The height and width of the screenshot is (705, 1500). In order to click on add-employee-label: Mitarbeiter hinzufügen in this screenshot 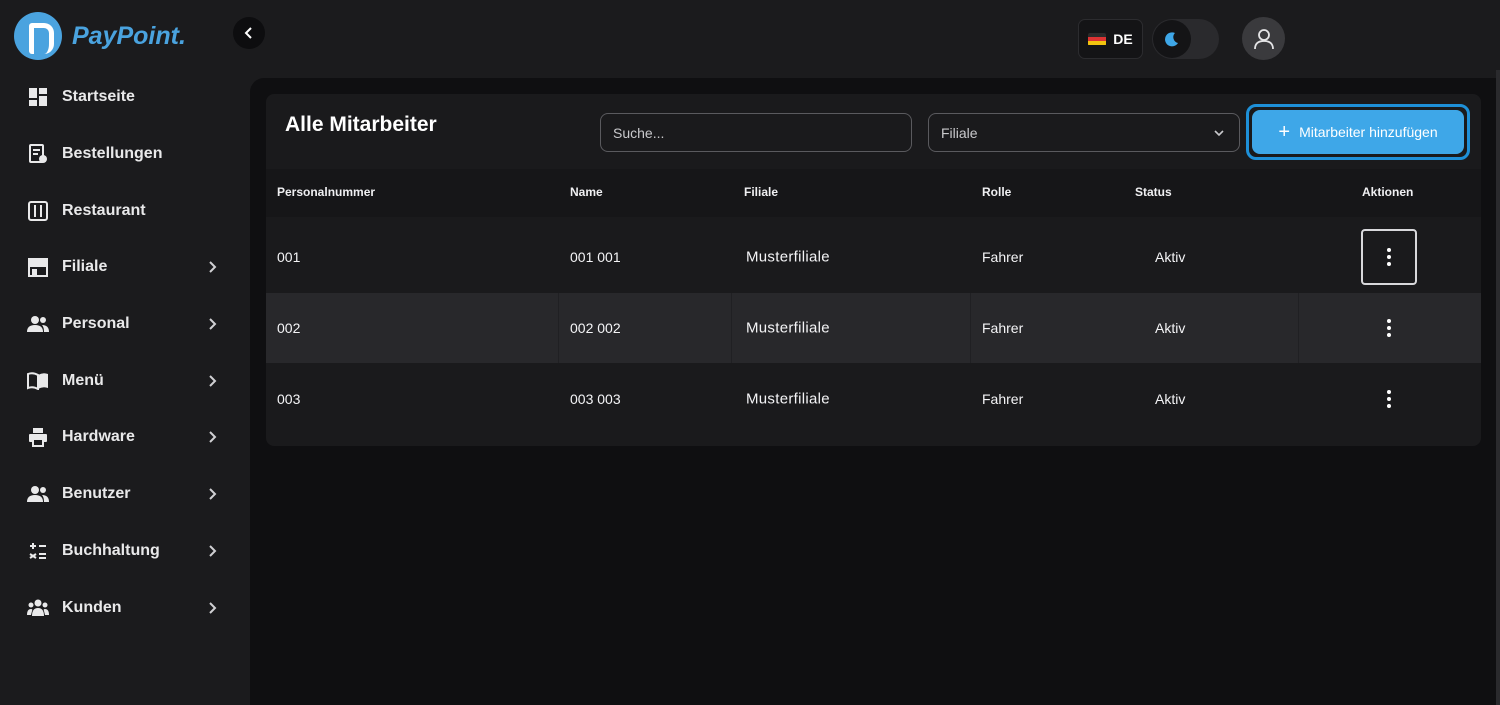, I will do `click(1368, 132)`.